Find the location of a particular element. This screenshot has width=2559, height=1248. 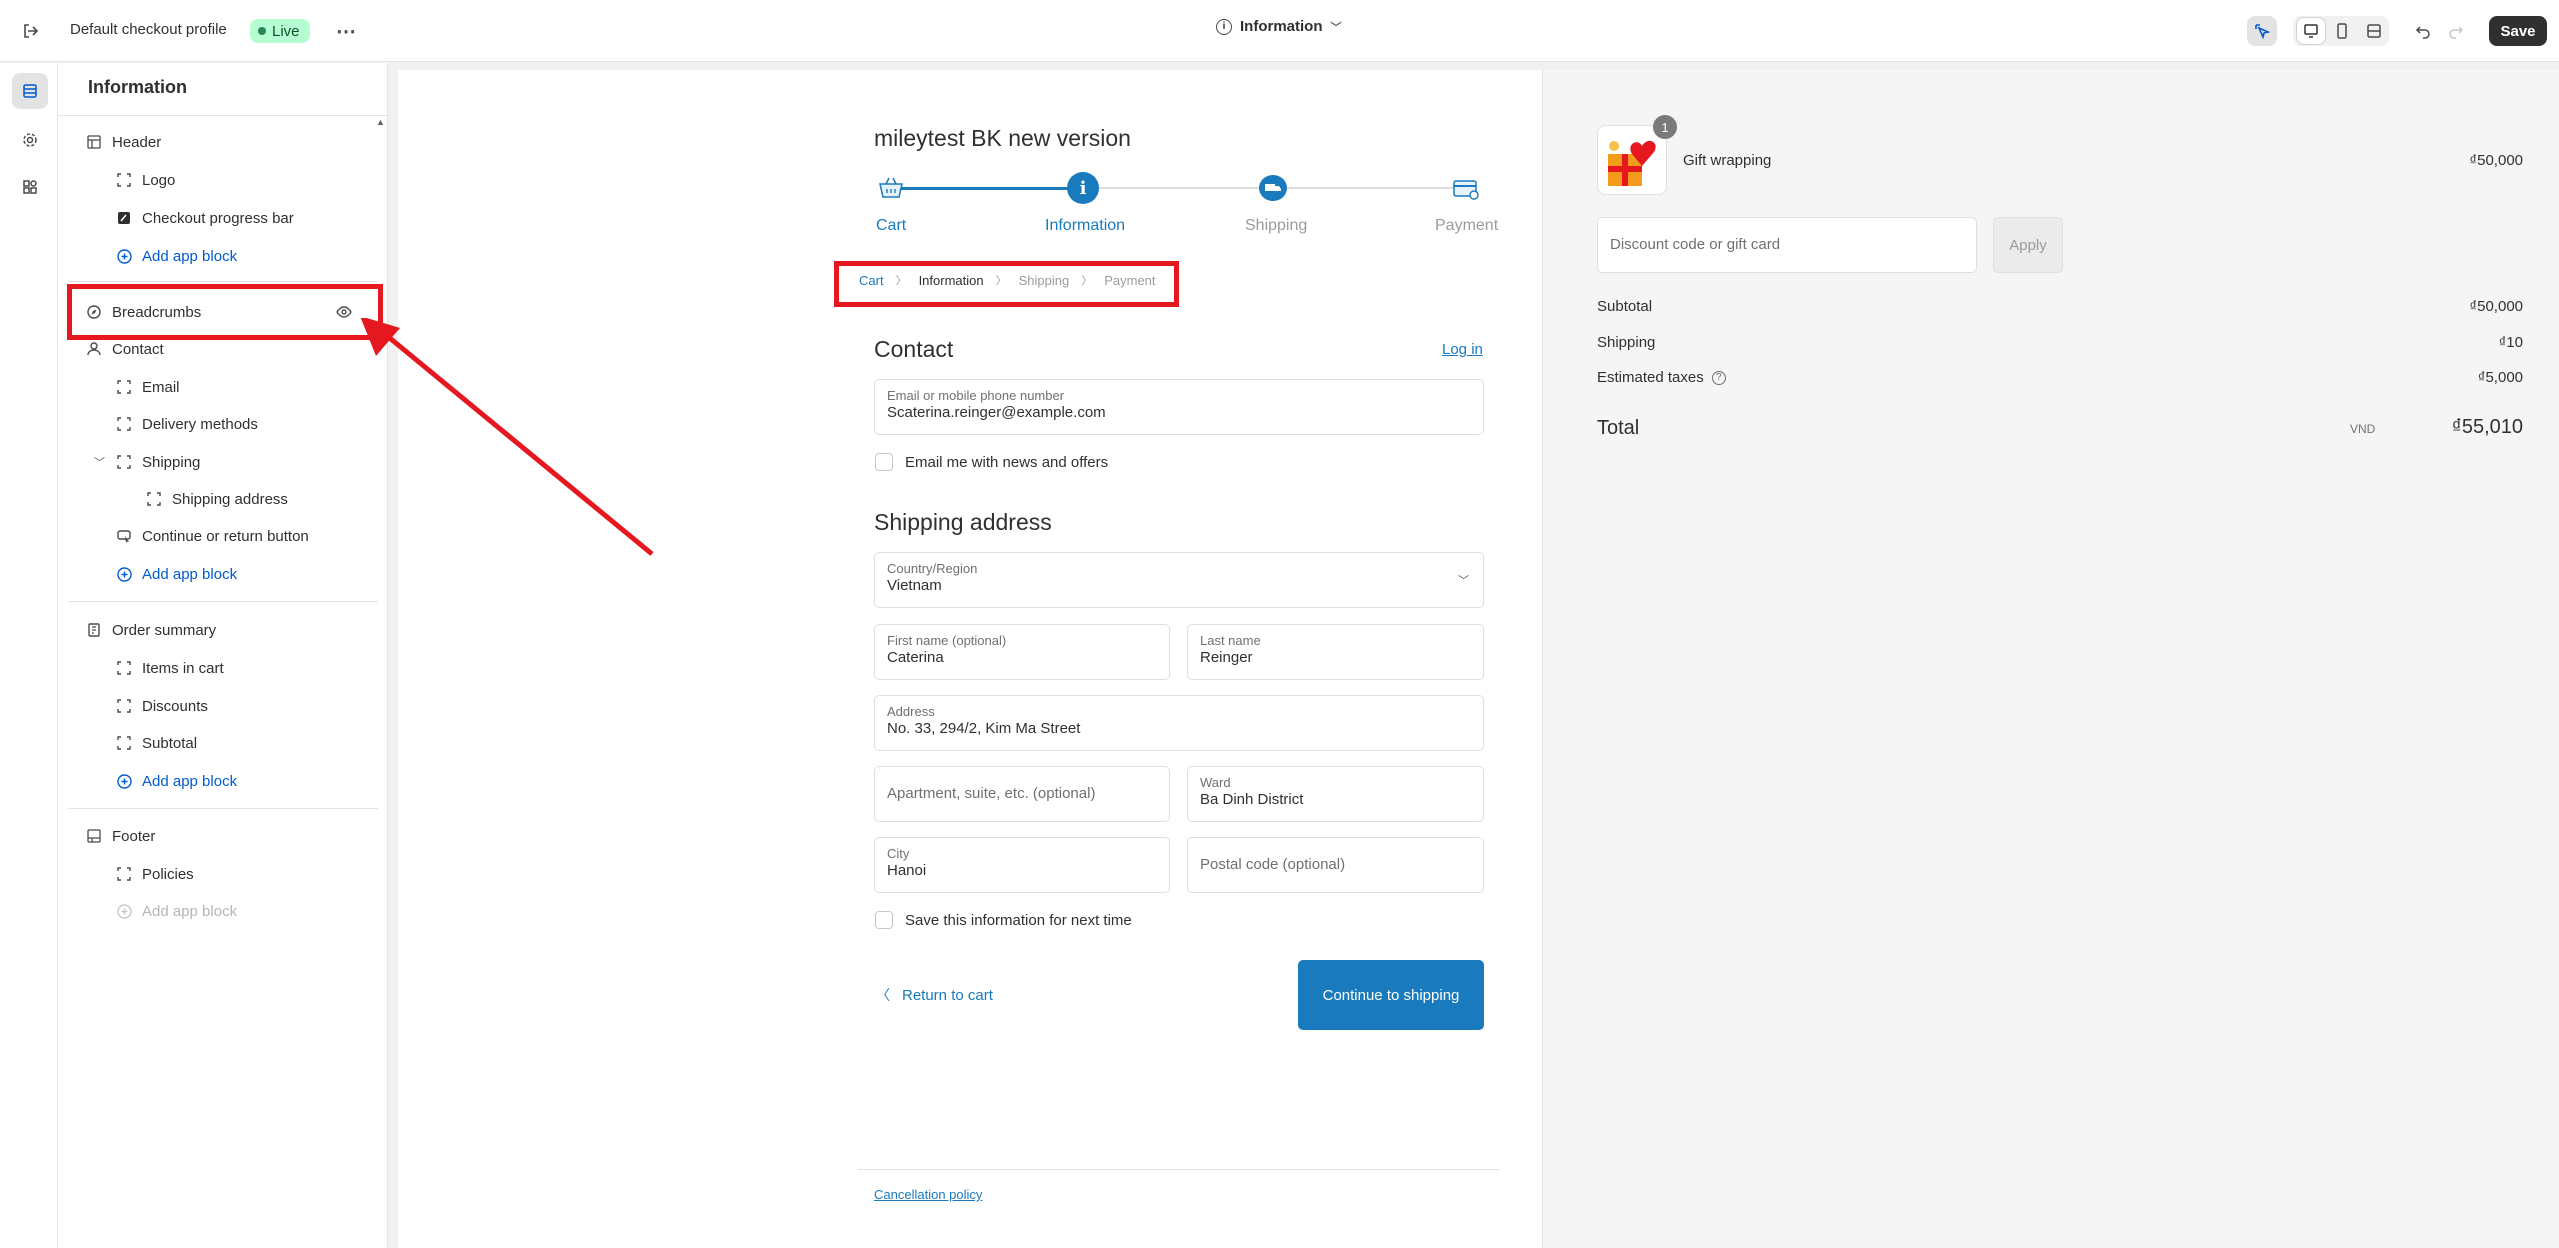

apply-button: Apply is located at coordinates (2028, 245).